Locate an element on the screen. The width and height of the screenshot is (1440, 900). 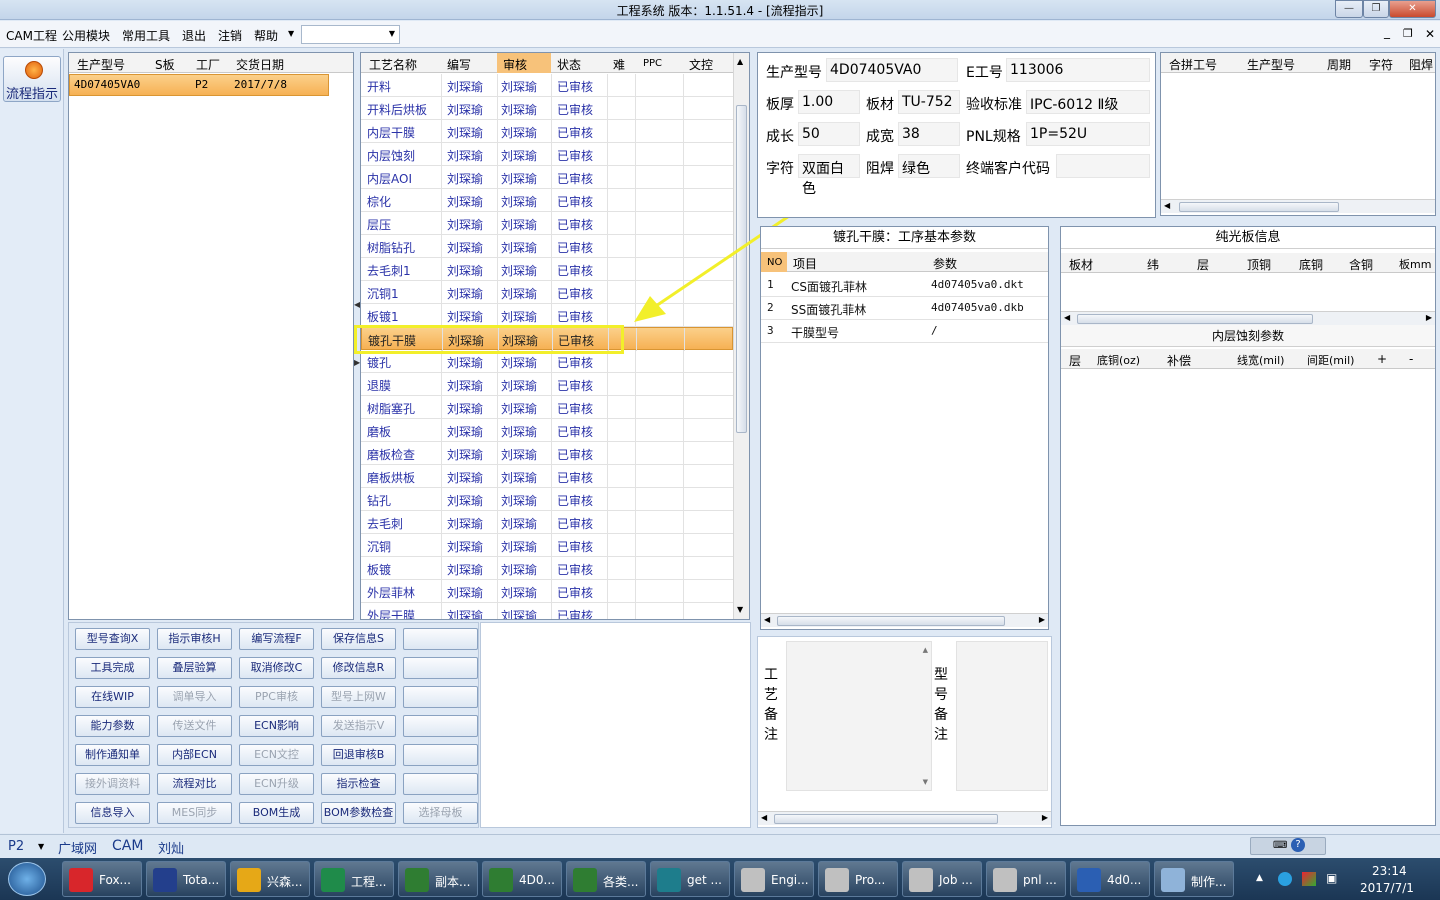
col-inner-space: 间距(mil) is located at coordinates (1330, 360).